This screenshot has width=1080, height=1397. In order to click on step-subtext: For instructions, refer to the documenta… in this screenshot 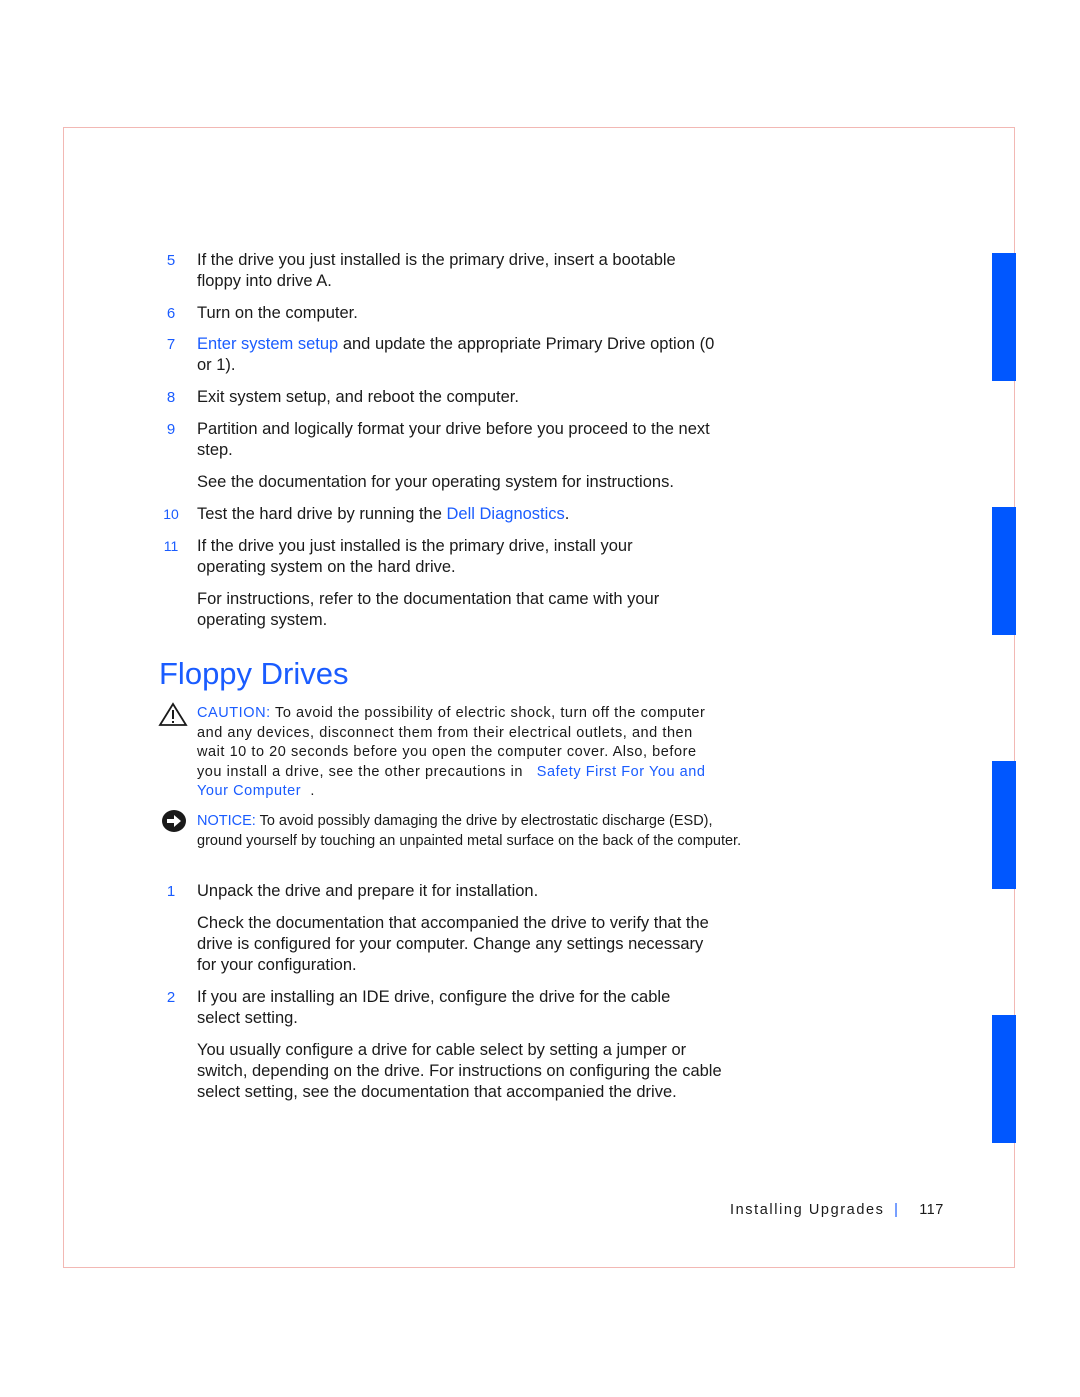, I will do `click(428, 609)`.